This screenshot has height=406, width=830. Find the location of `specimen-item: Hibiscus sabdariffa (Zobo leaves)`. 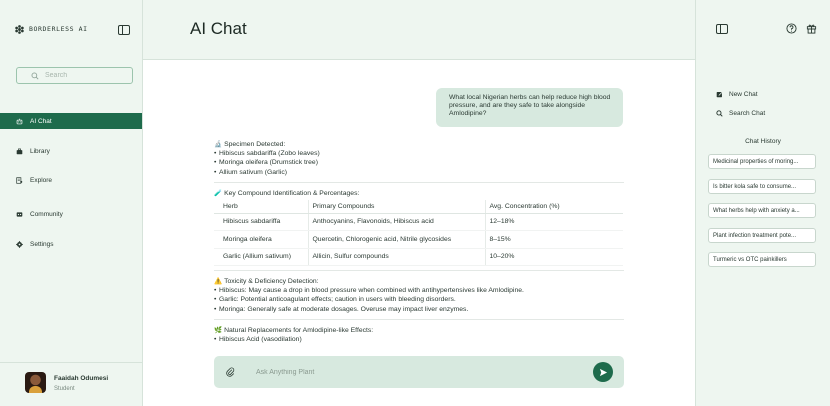

specimen-item: Hibiscus sabdariffa (Zobo leaves) is located at coordinates (419, 153).